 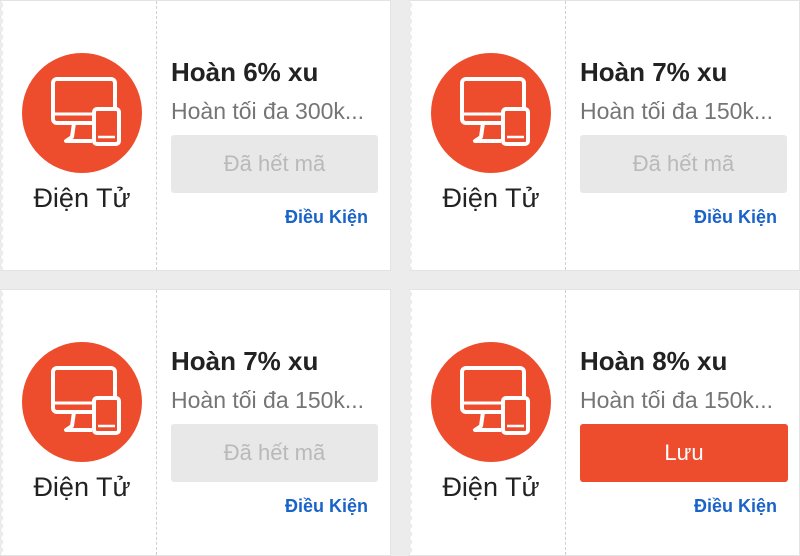 What do you see at coordinates (684, 453) in the screenshot?
I see `save-voucher-button: Lưu` at bounding box center [684, 453].